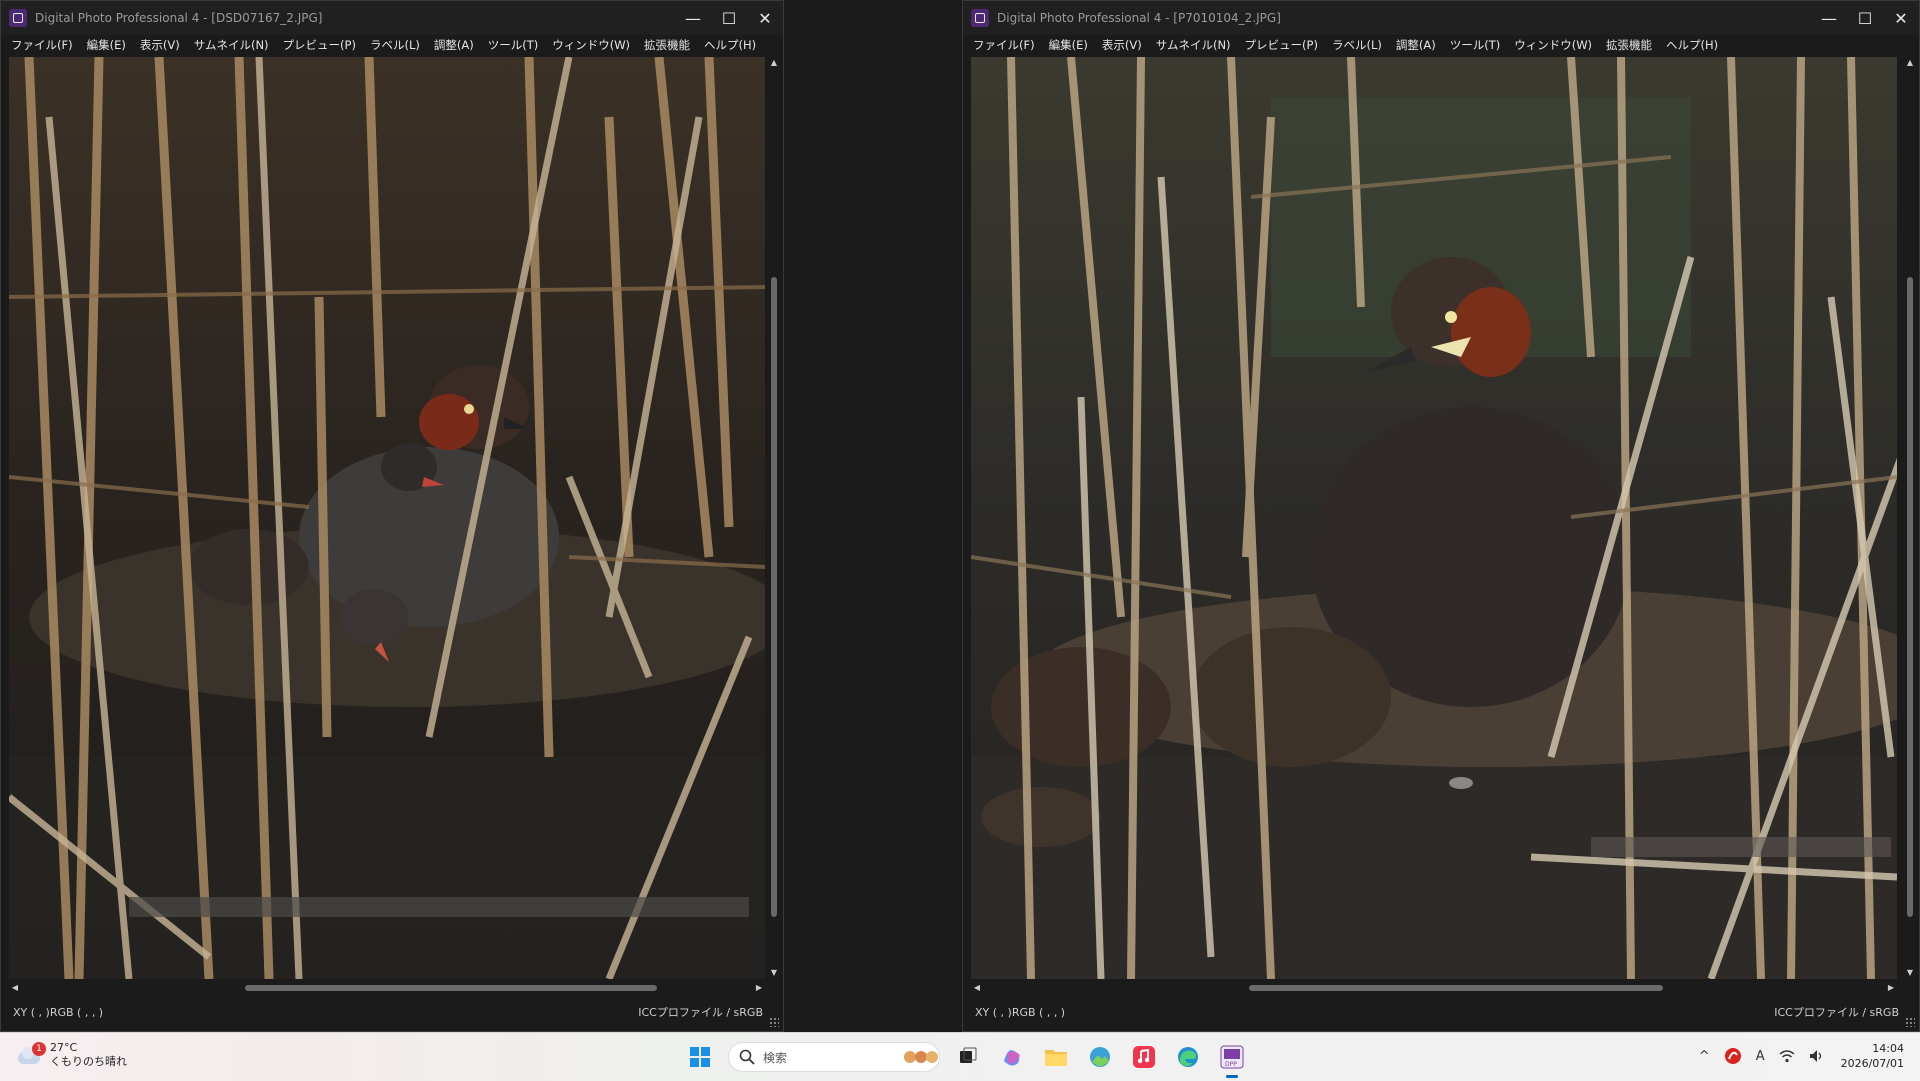 The height and width of the screenshot is (1081, 1920). What do you see at coordinates (1232, 1076) in the screenshot?
I see `active-indicator` at bounding box center [1232, 1076].